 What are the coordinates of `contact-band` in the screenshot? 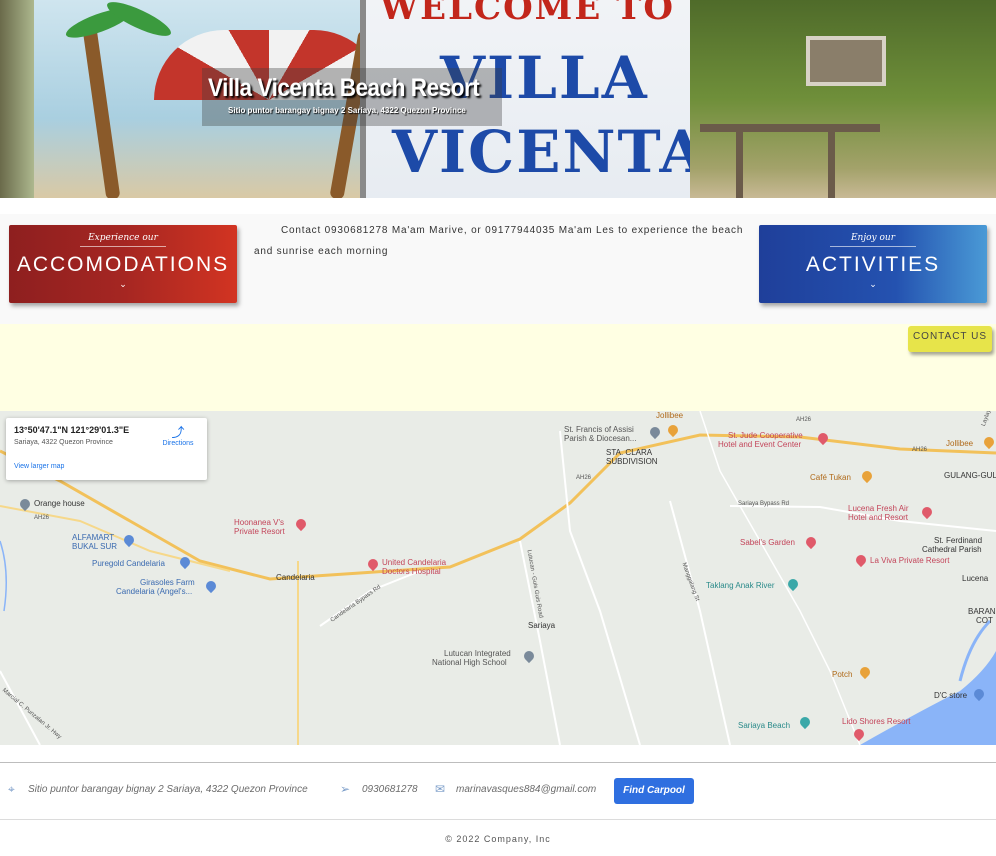 It's located at (498, 368).